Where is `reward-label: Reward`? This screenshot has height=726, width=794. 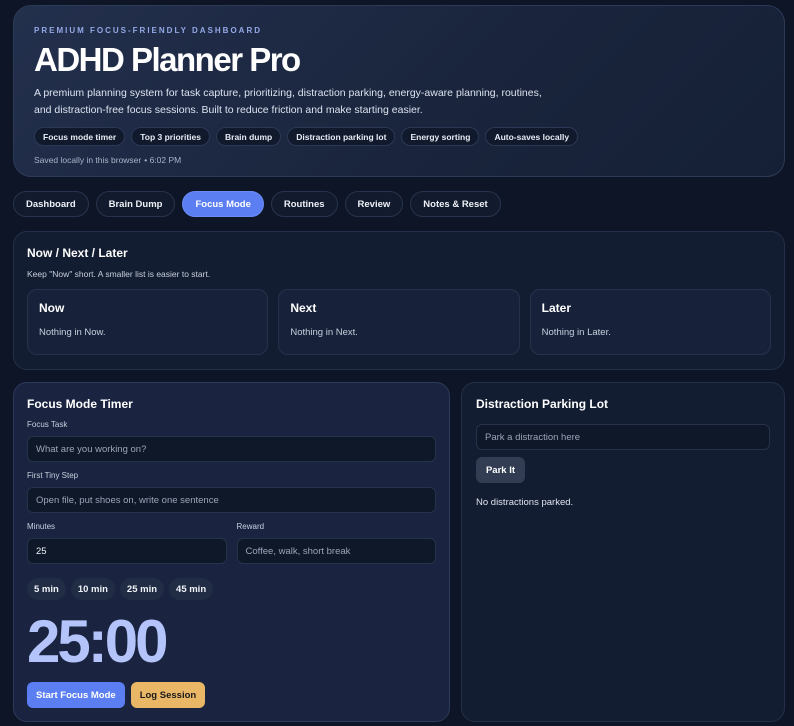 reward-label: Reward is located at coordinates (250, 526).